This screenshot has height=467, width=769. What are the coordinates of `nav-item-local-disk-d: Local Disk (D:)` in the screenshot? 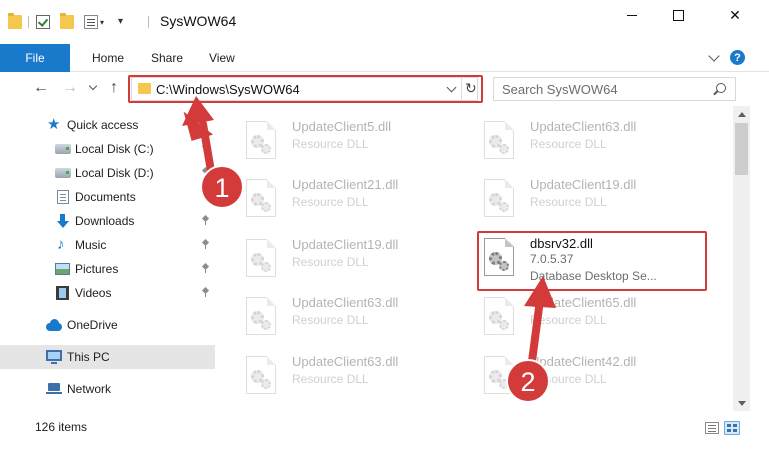 It's located at (107, 173).